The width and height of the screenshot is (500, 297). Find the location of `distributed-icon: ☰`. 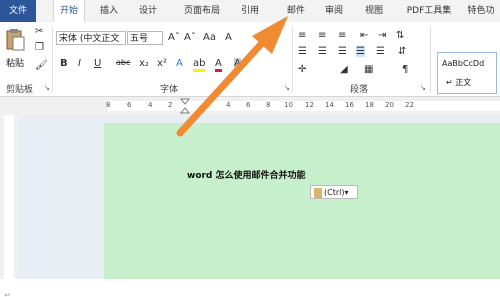

distributed-icon: ☰ is located at coordinates (380, 51).